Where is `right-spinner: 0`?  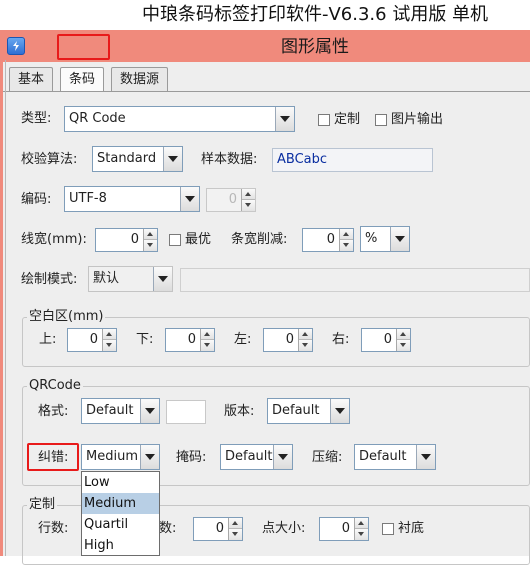
right-spinner: 0 is located at coordinates (386, 340).